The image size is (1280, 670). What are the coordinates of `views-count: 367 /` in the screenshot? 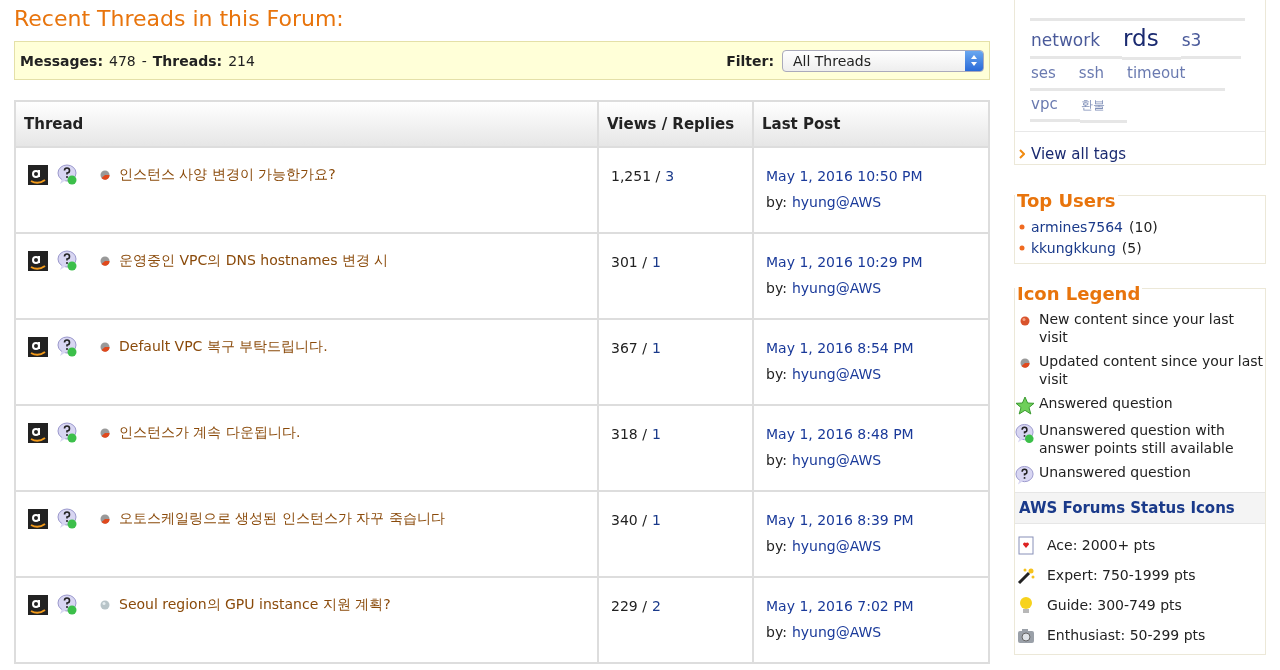 It's located at (629, 348).